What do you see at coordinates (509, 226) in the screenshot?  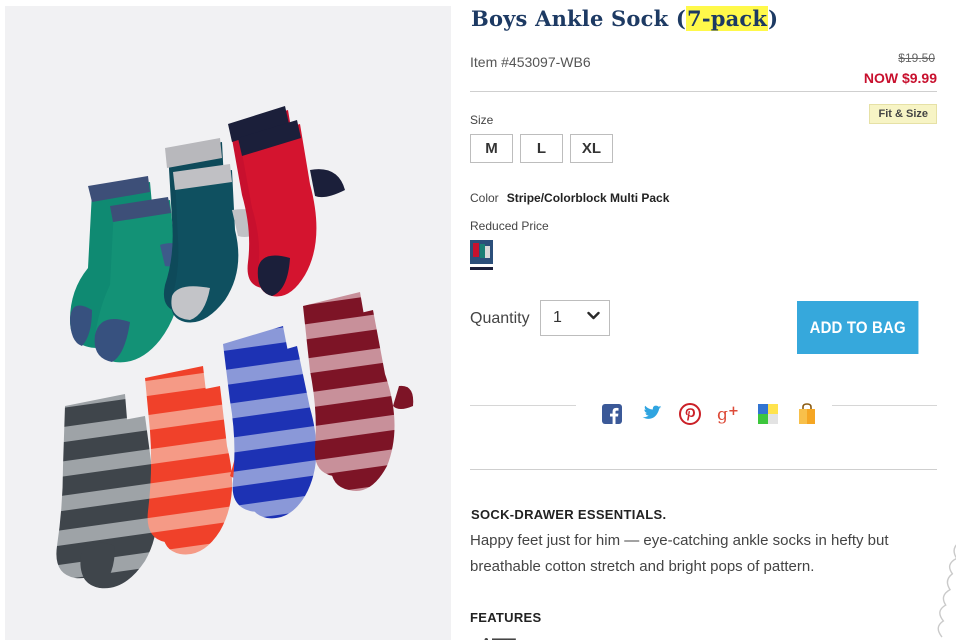 I see `reduced-price-label: Reduced Price` at bounding box center [509, 226].